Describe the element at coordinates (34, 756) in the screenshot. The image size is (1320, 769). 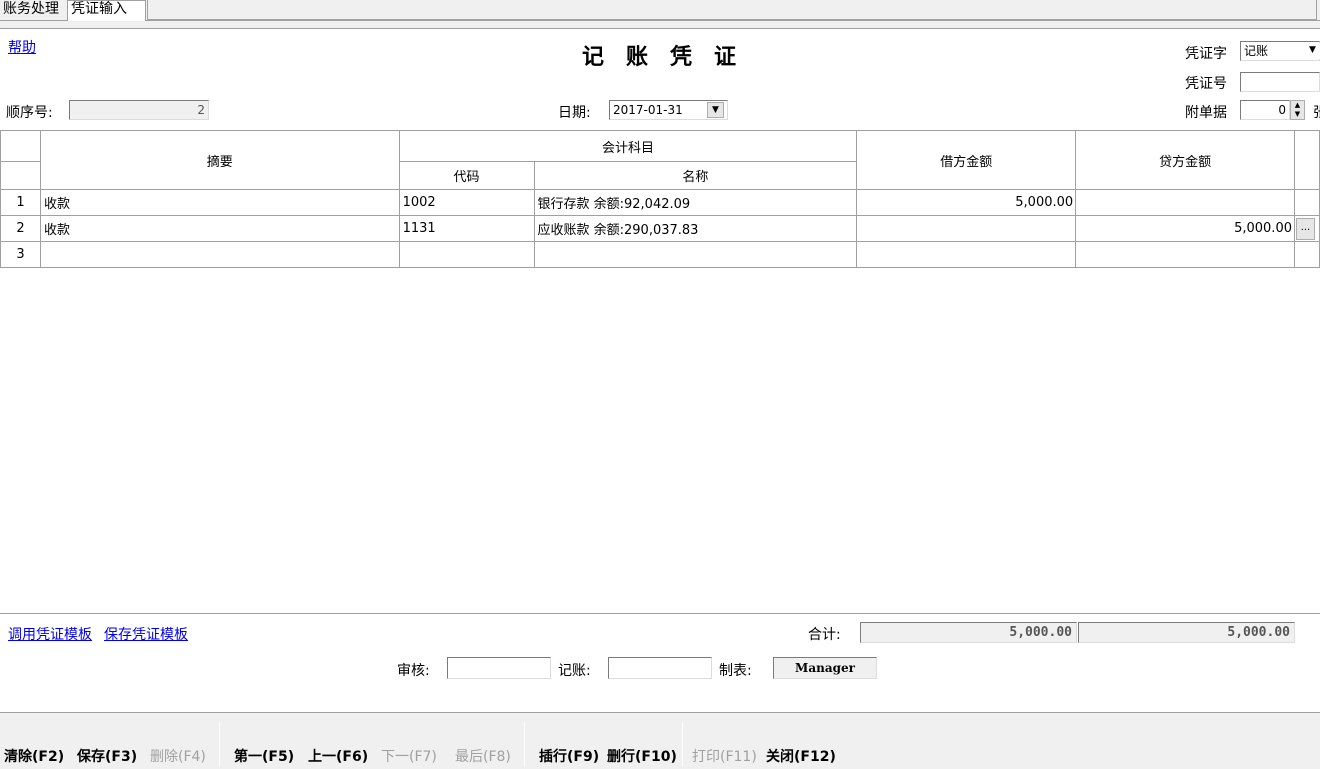
I see `clear-button: 清除(F2)` at that location.